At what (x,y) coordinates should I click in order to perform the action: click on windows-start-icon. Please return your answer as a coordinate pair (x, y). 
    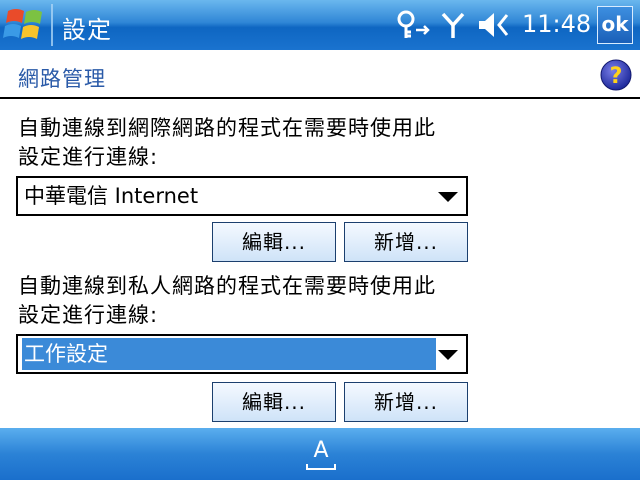
    Looking at the image, I should click on (26, 25).